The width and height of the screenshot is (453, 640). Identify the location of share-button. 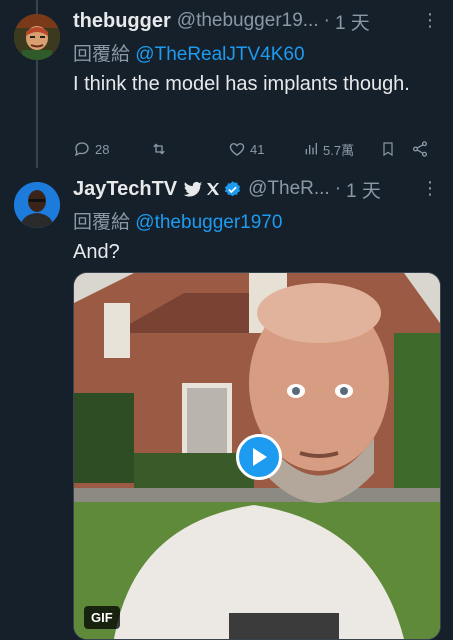
(420, 149).